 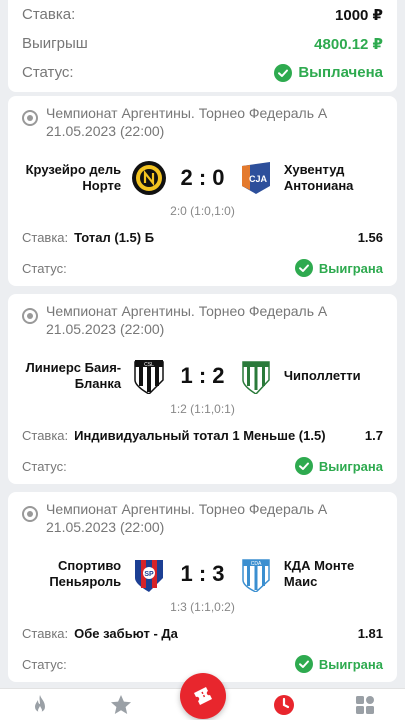 I want to click on bottom-tab-bar, so click(x=202, y=696).